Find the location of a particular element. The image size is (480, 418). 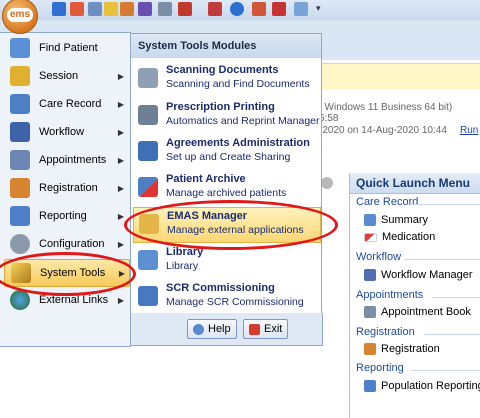

medication-icon is located at coordinates (370, 237).